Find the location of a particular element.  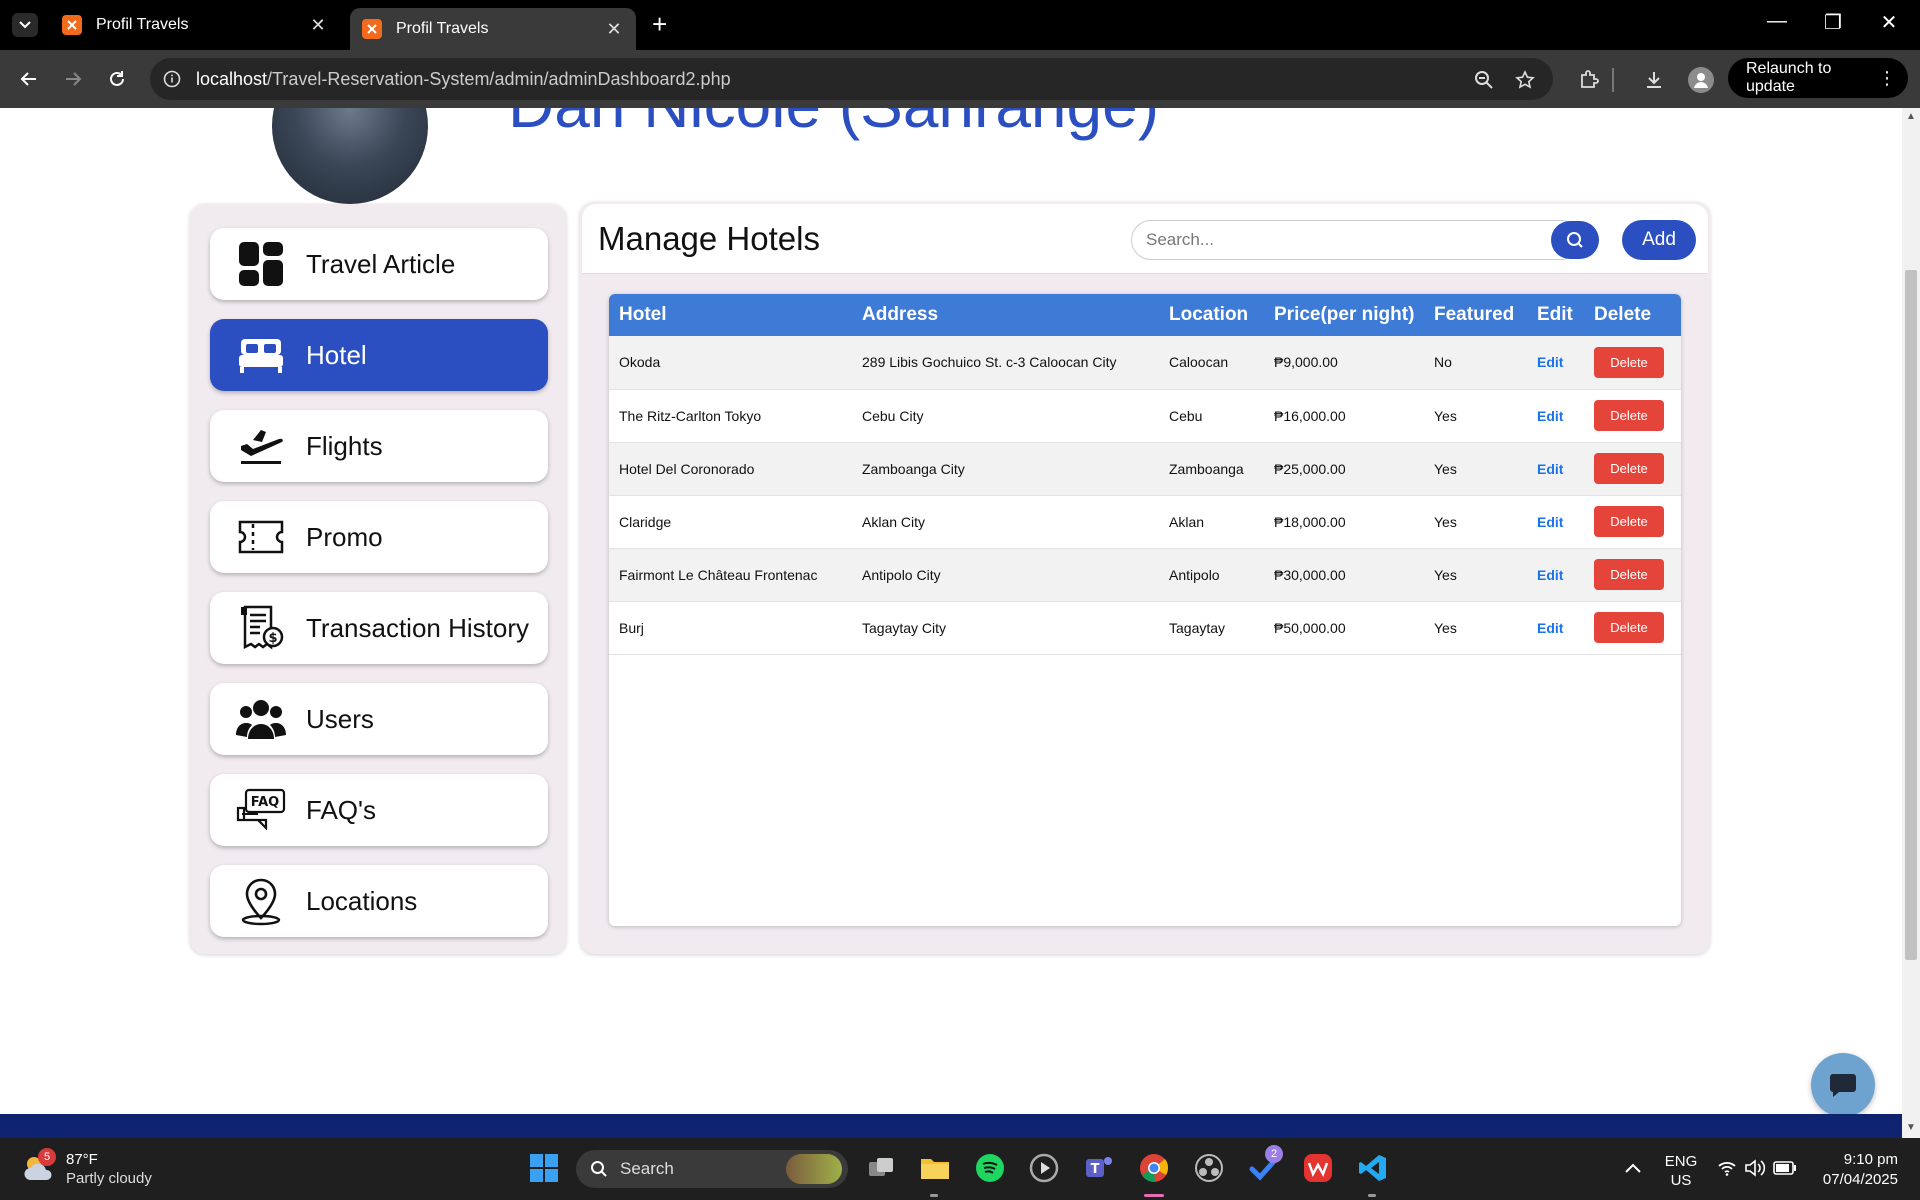

wifi-icon is located at coordinates (1727, 1168).